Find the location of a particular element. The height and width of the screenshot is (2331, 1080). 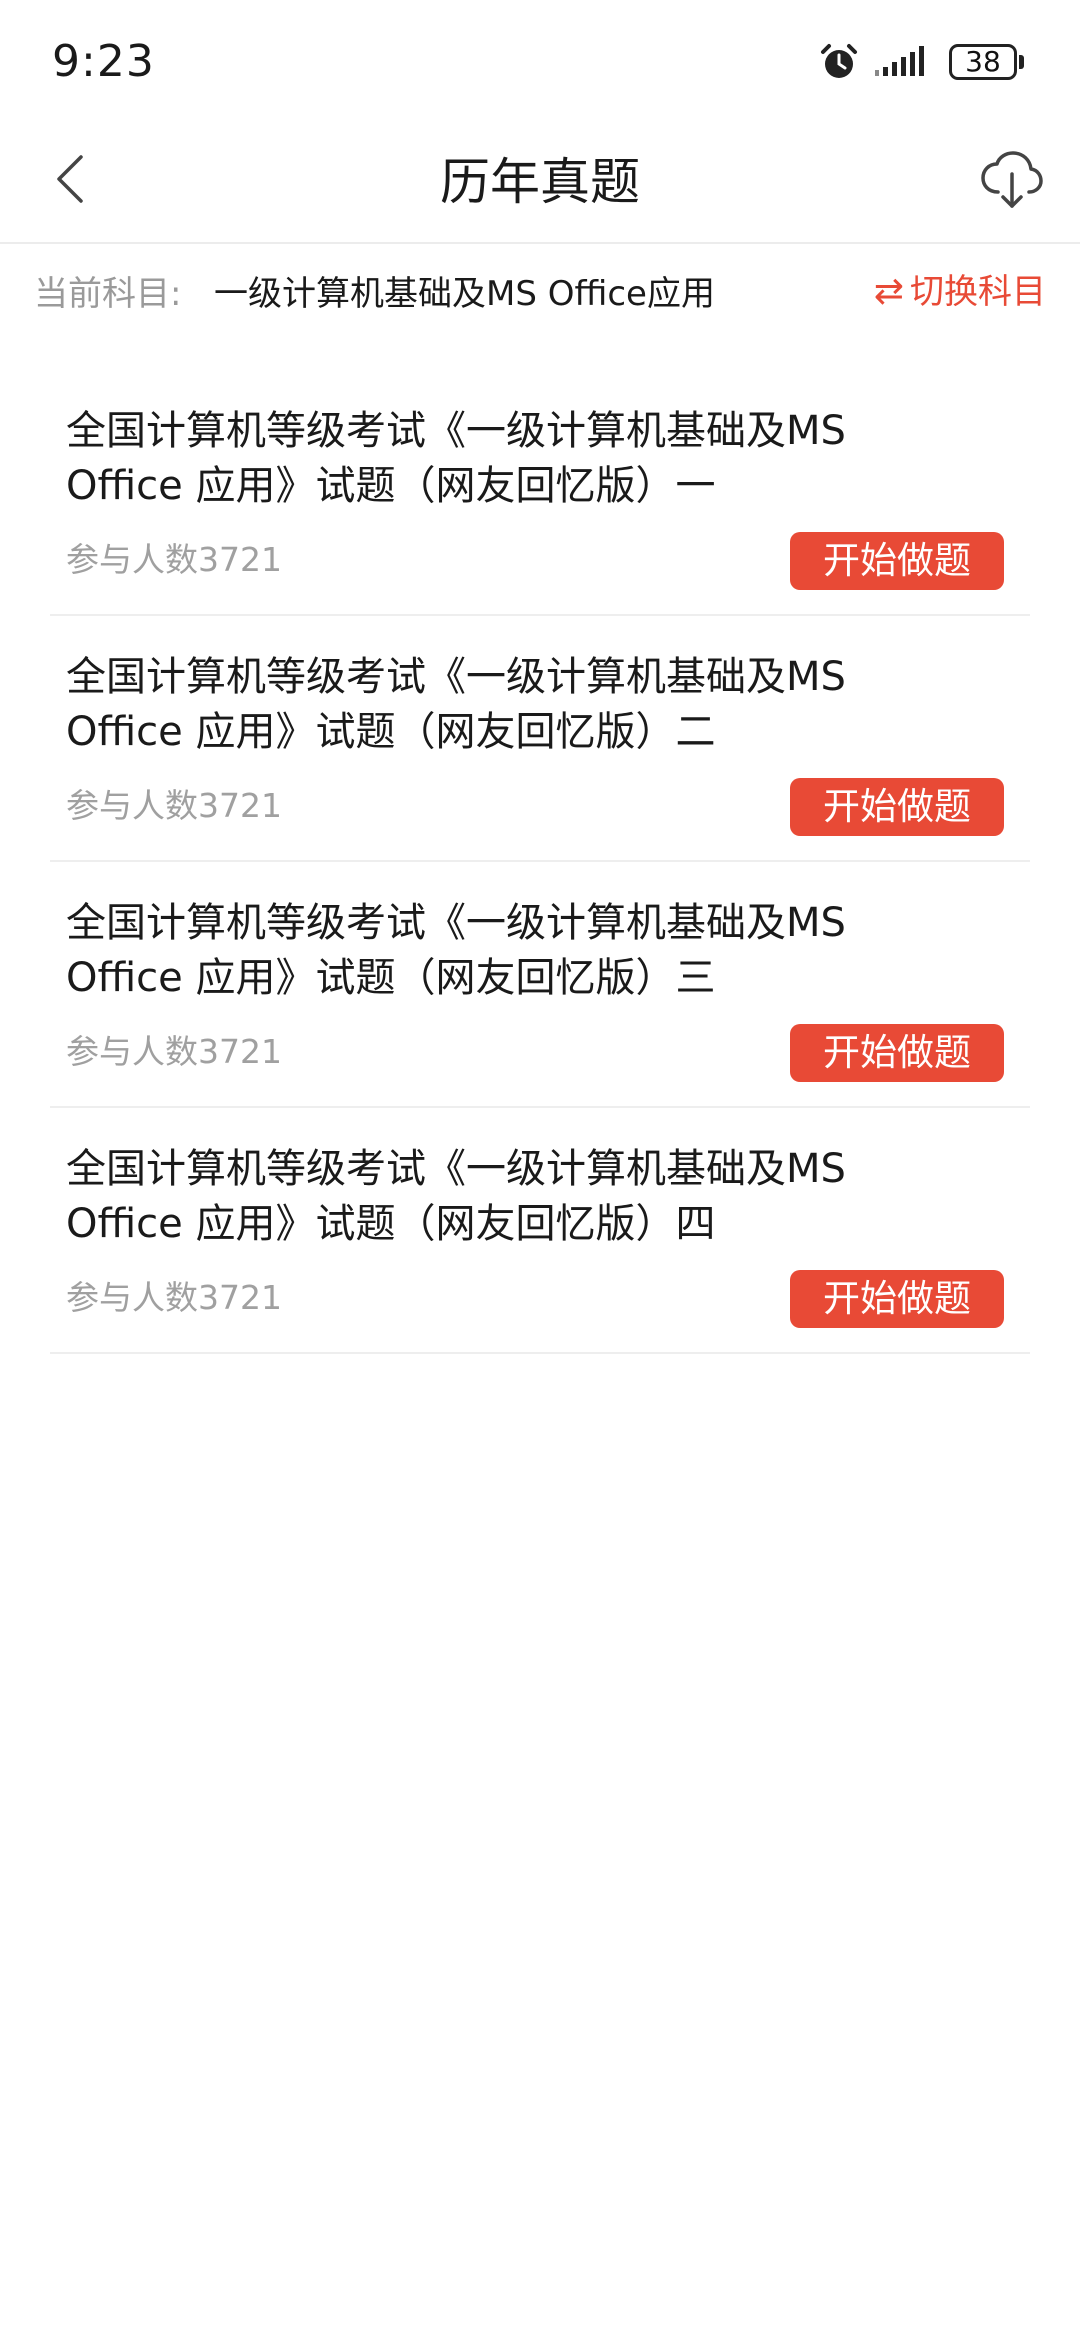

page-title: 历年真题 is located at coordinates (540, 182).